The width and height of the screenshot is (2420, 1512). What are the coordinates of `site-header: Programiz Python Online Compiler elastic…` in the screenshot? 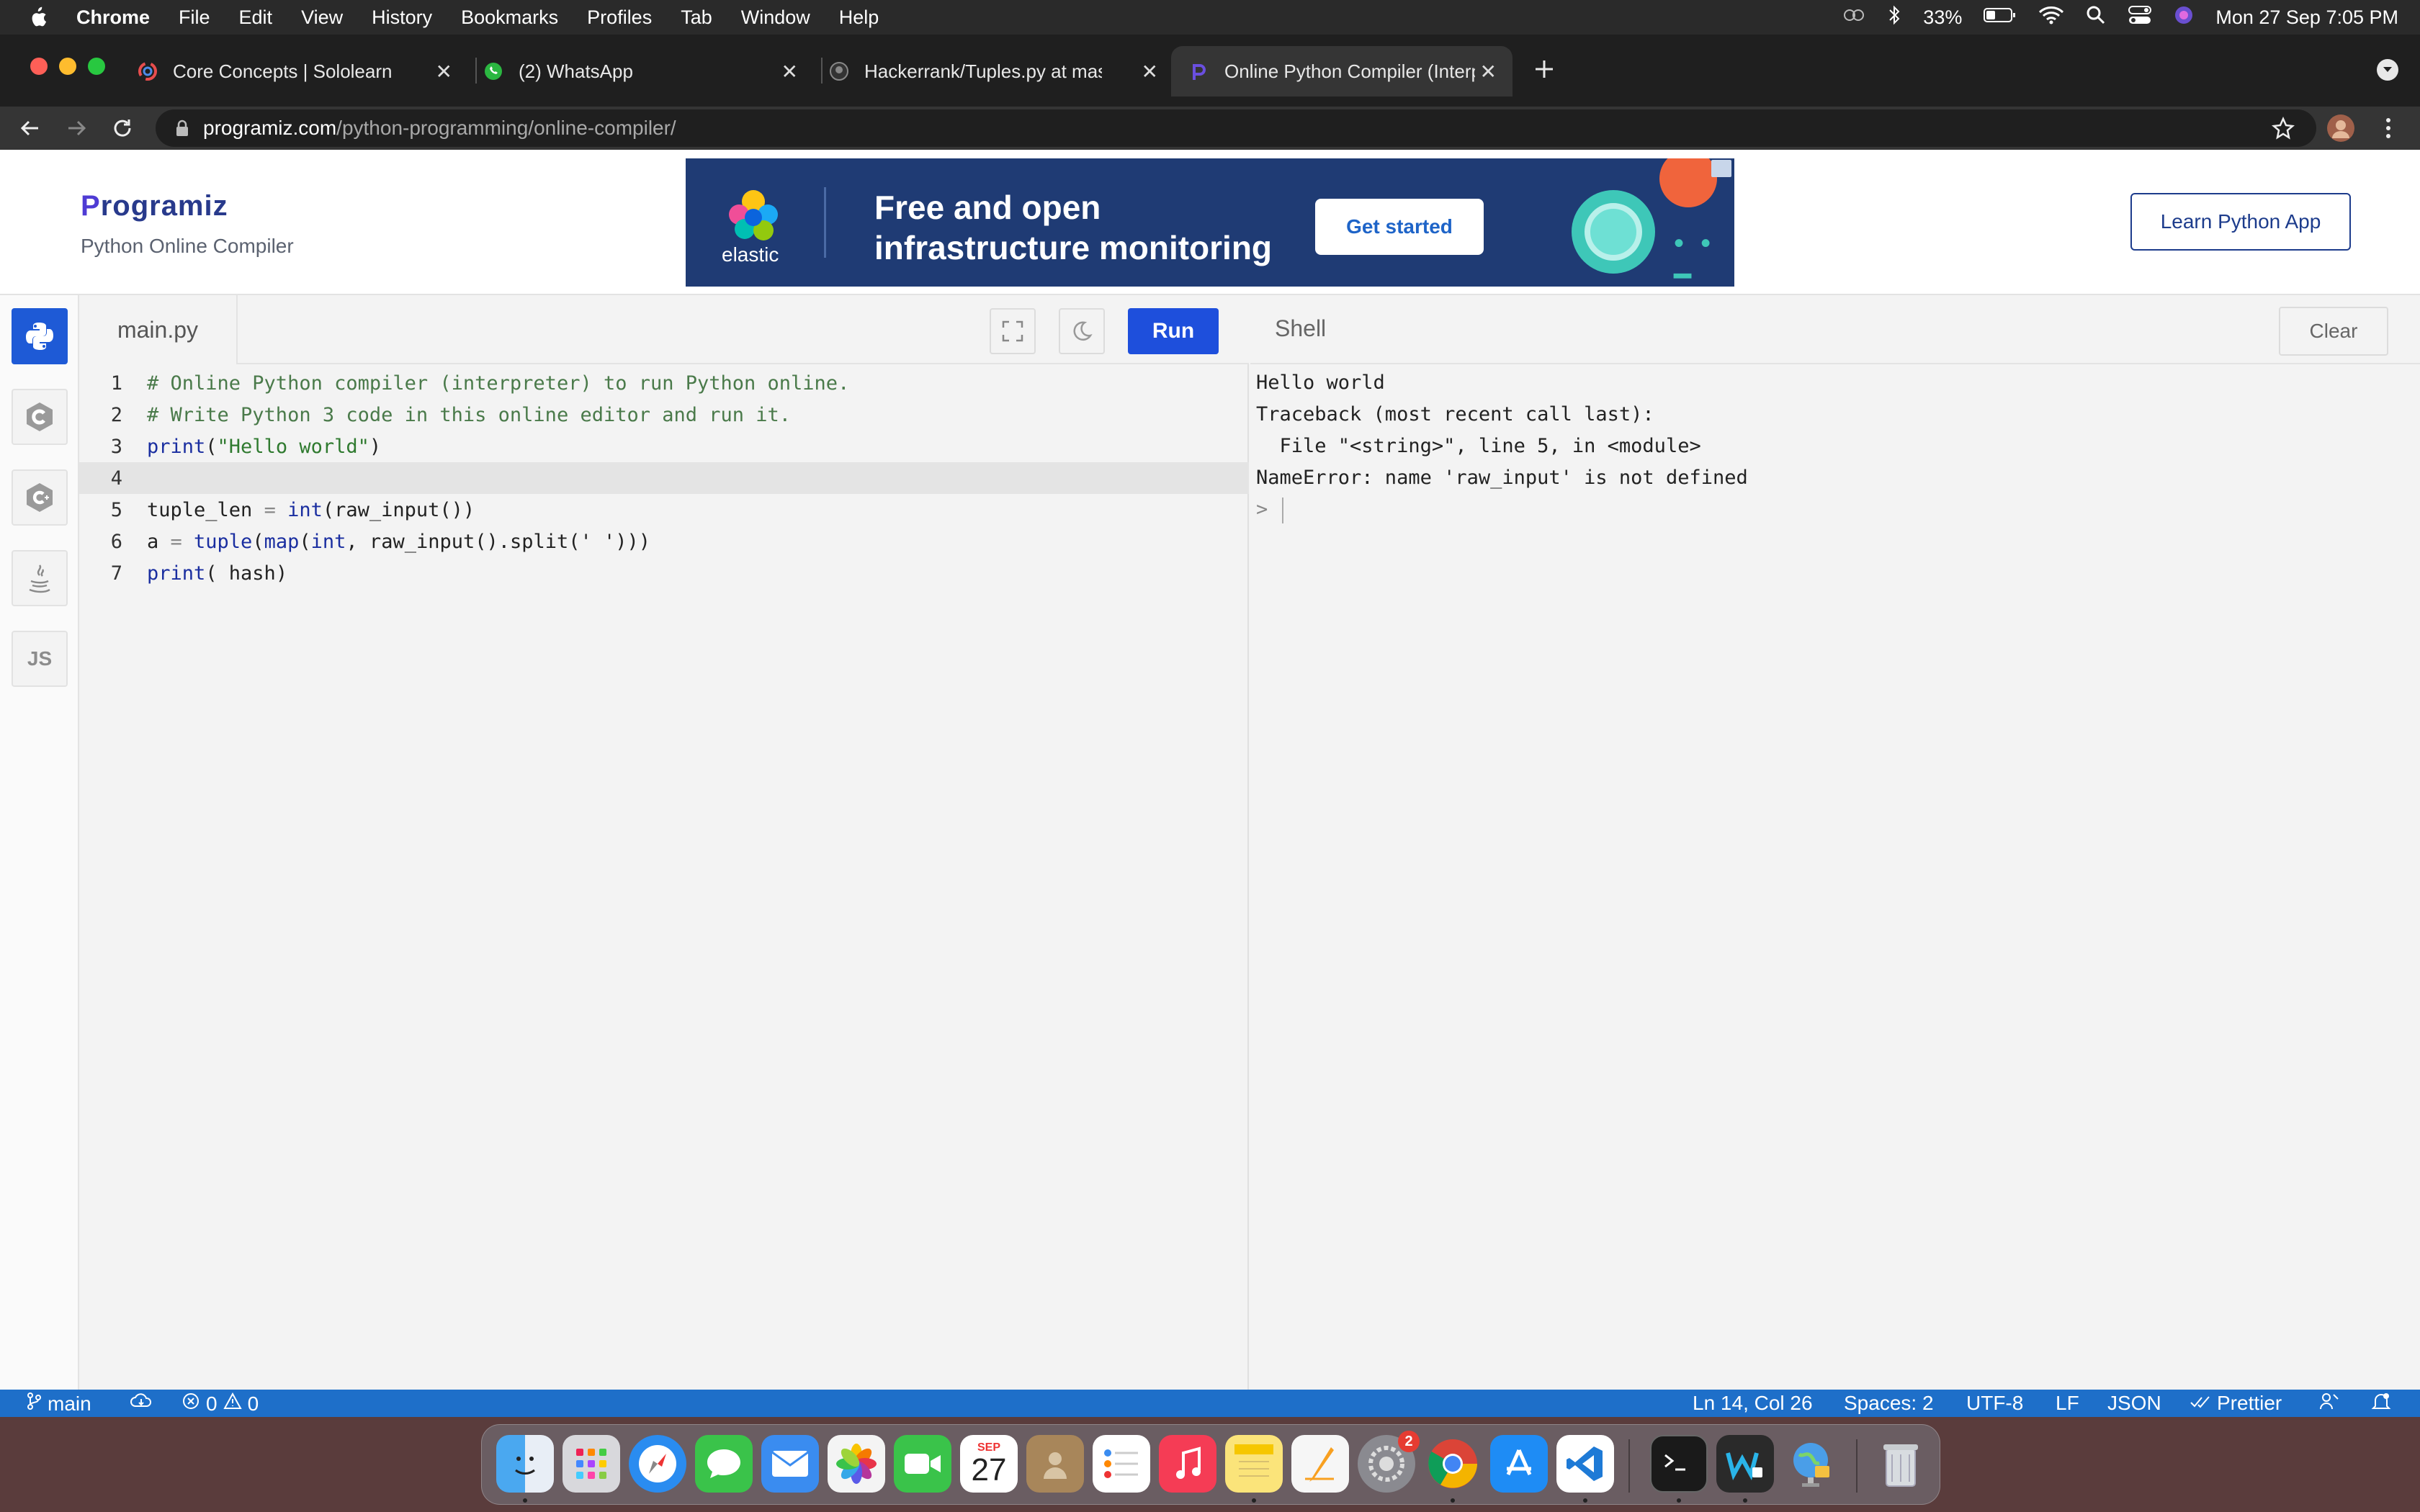 It's located at (1210, 222).